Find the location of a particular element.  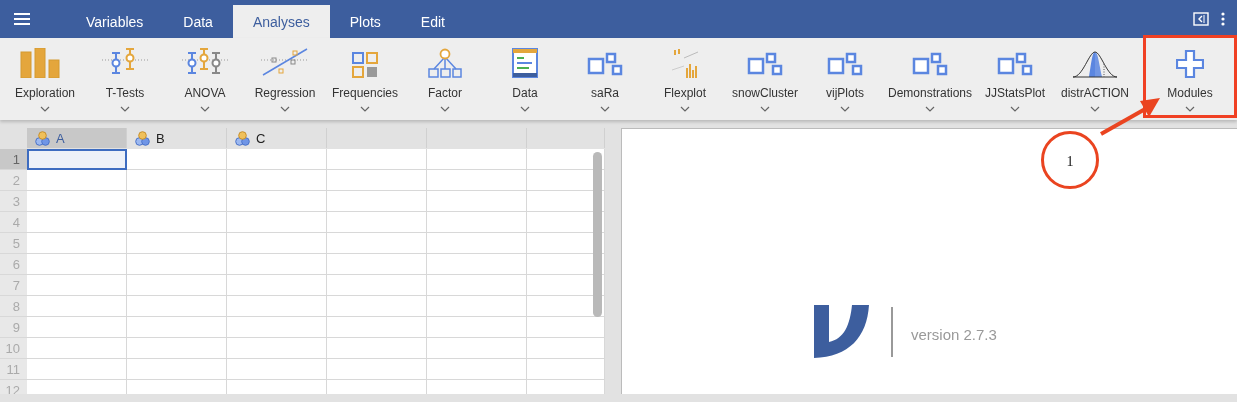

analysis-menu-button: T-Tests is located at coordinates (125, 79).